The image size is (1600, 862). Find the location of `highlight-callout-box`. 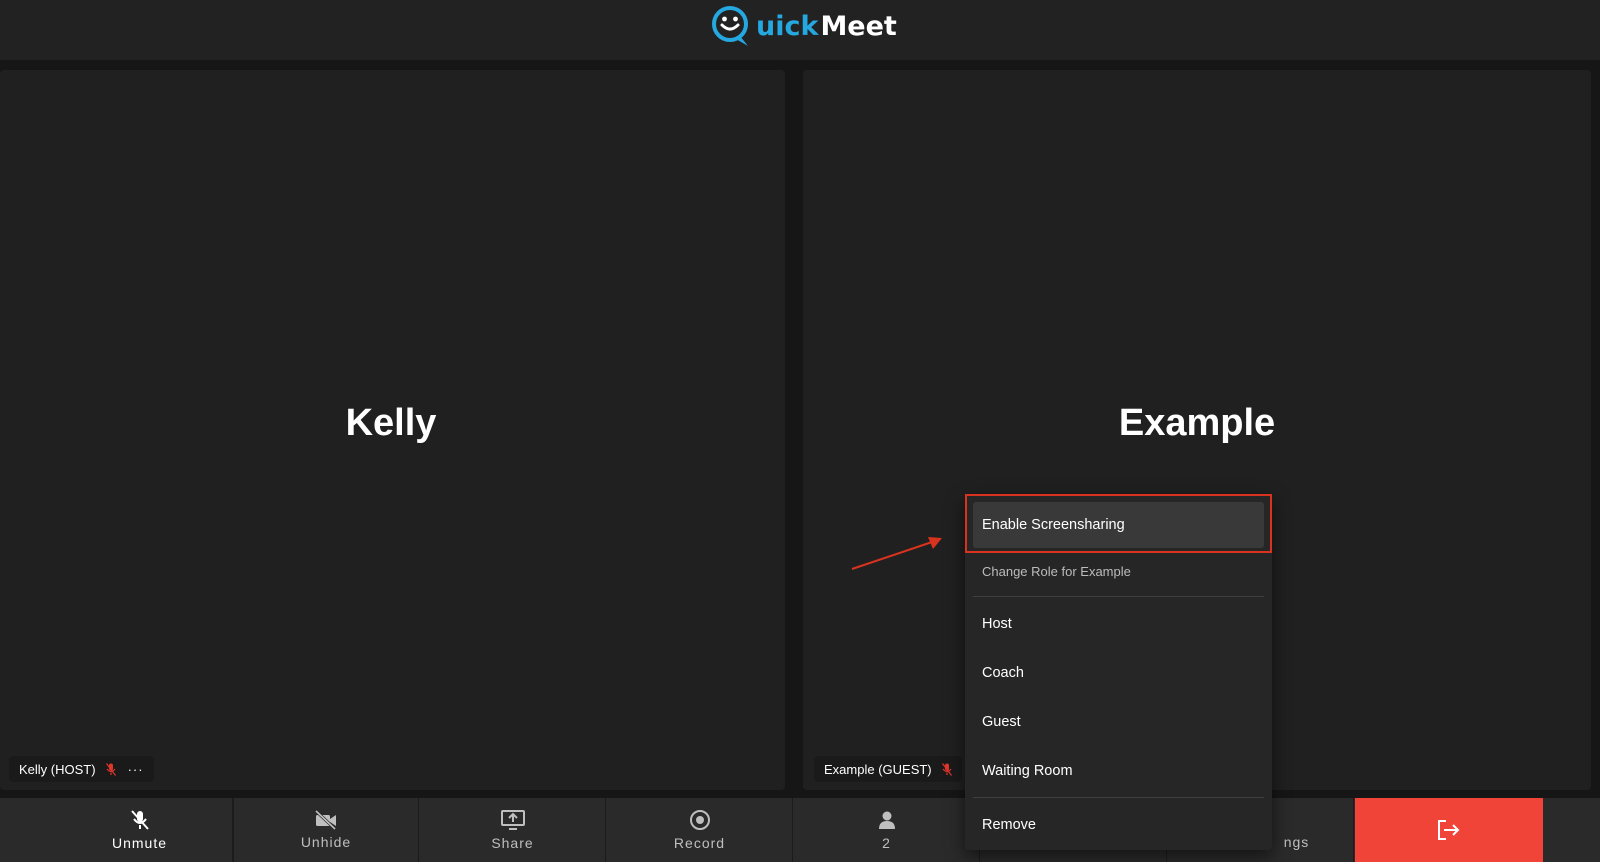

highlight-callout-box is located at coordinates (1118, 523).